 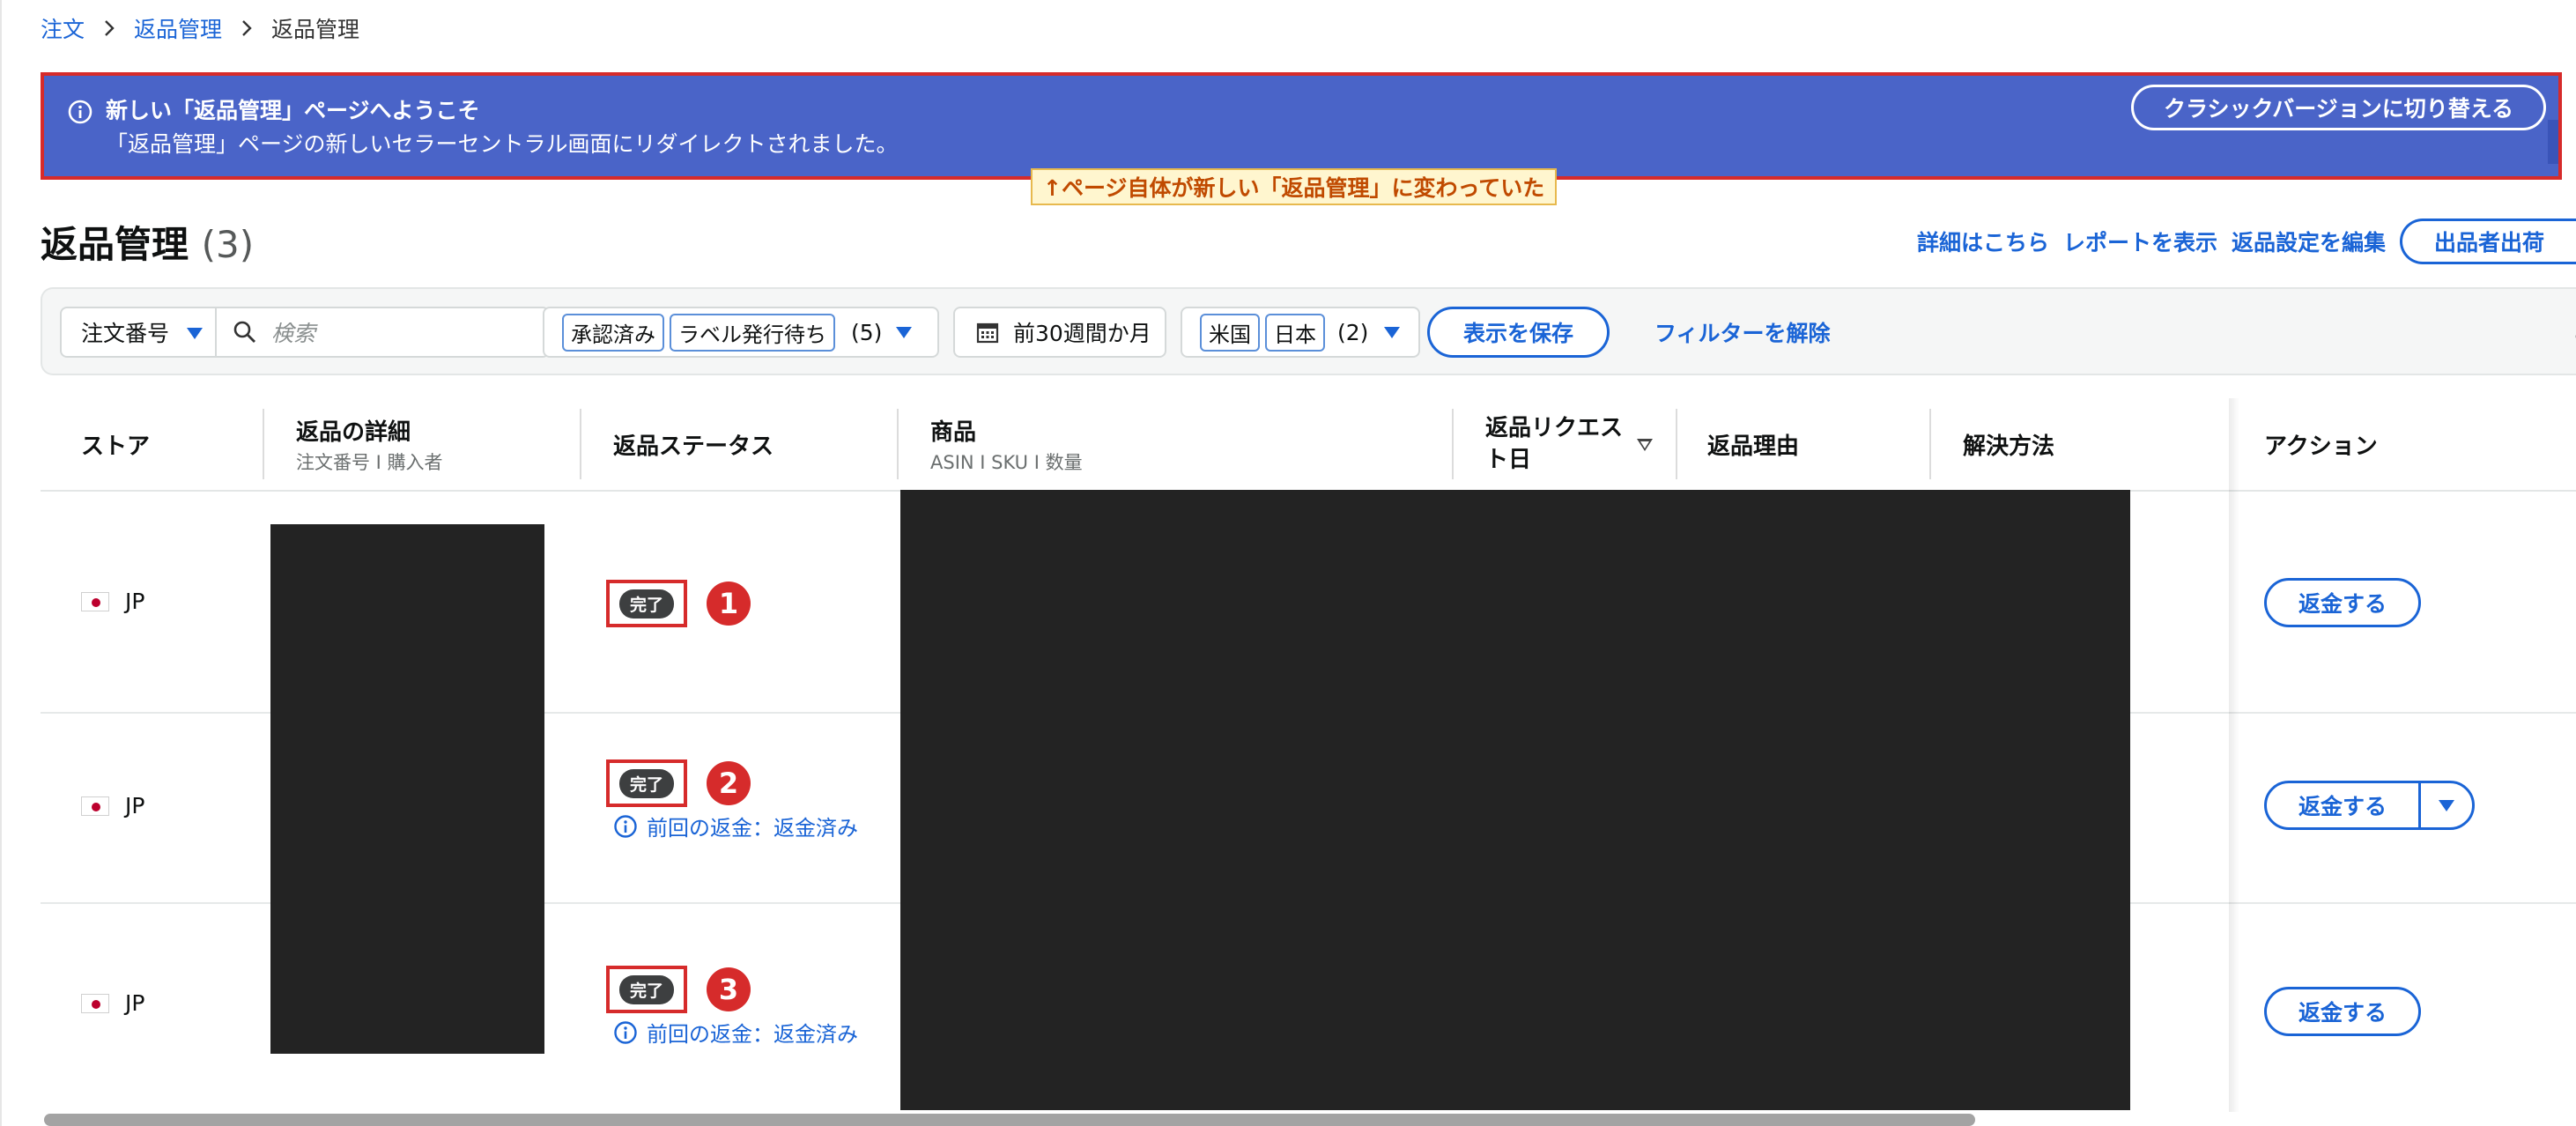 I want to click on col-resolution: 解決方法, so click(x=2009, y=444).